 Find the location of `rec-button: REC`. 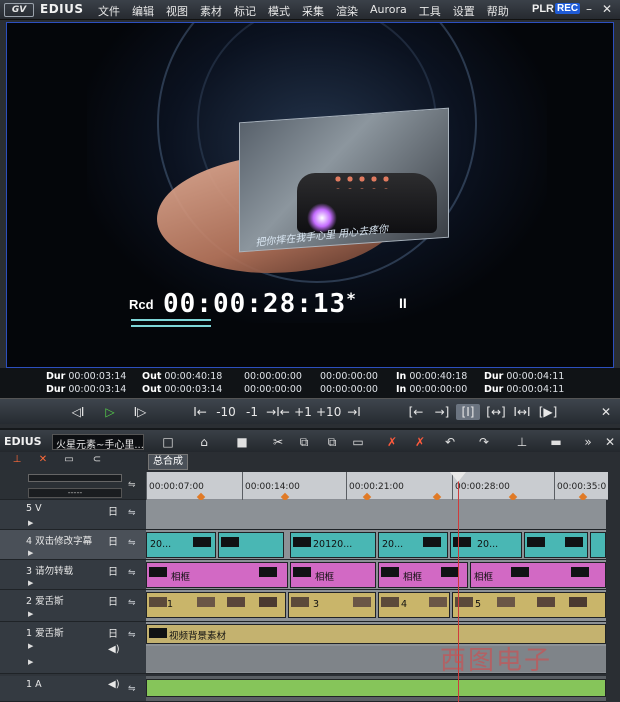

rec-button: REC is located at coordinates (568, 8).